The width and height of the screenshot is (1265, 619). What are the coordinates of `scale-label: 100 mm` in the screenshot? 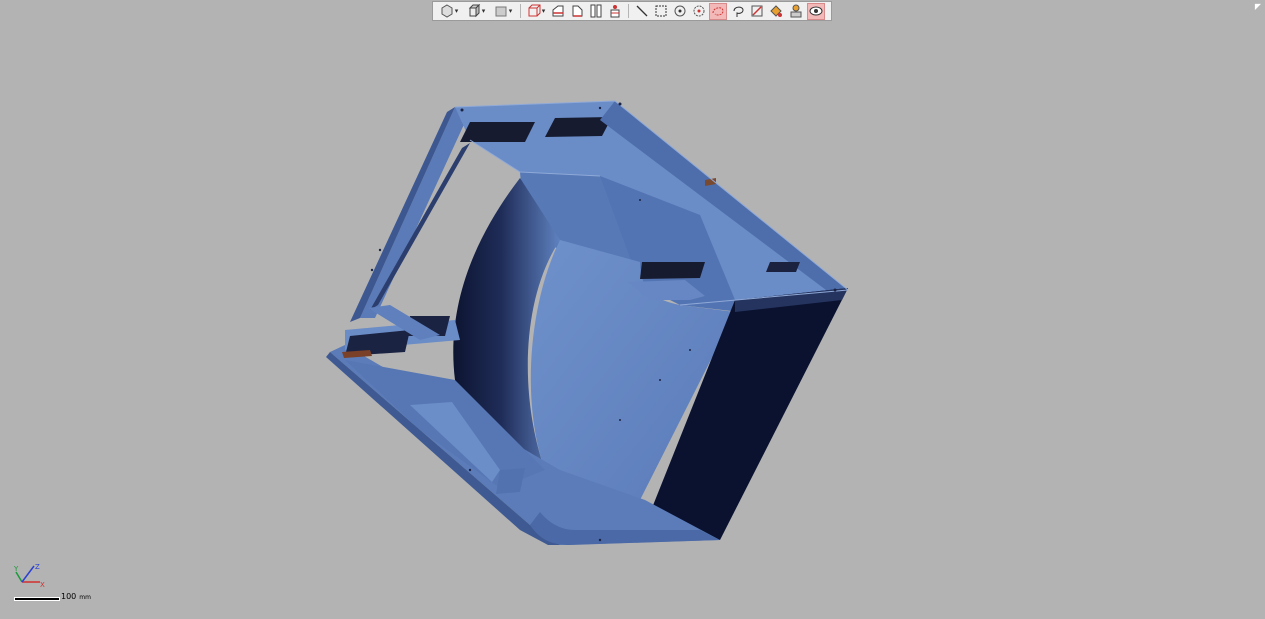 It's located at (76, 596).